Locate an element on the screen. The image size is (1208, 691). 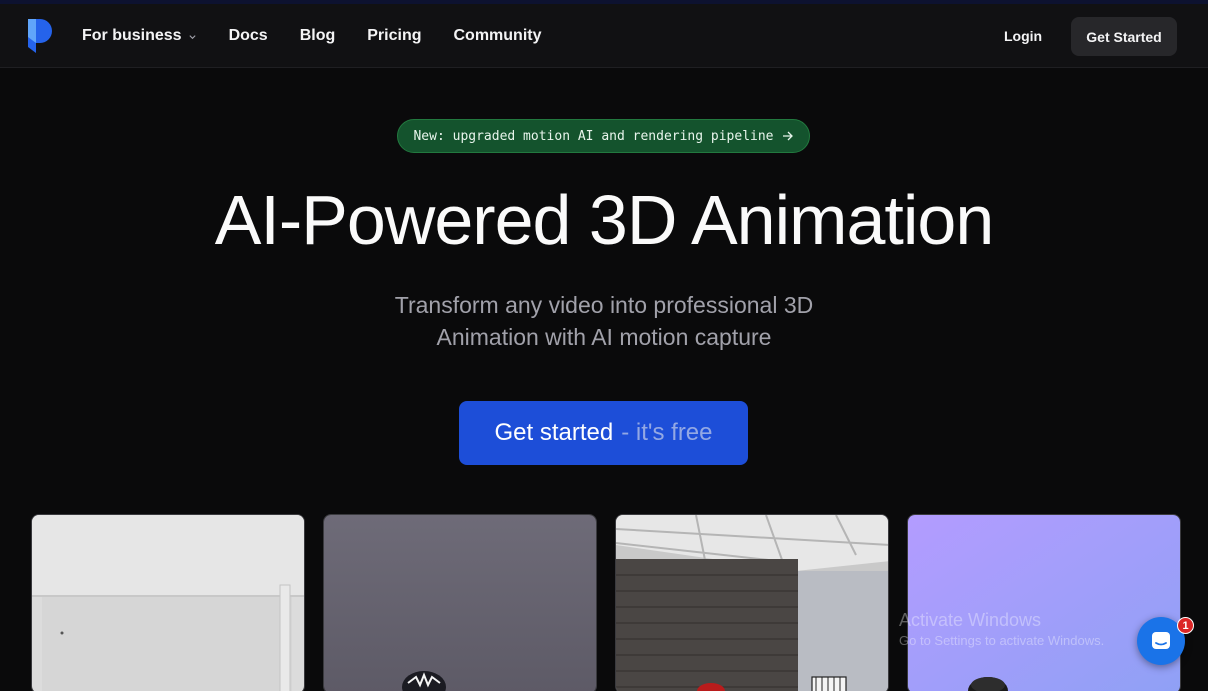
nav-links: For business Docs Blog Pricing Community is located at coordinates (327, 36).